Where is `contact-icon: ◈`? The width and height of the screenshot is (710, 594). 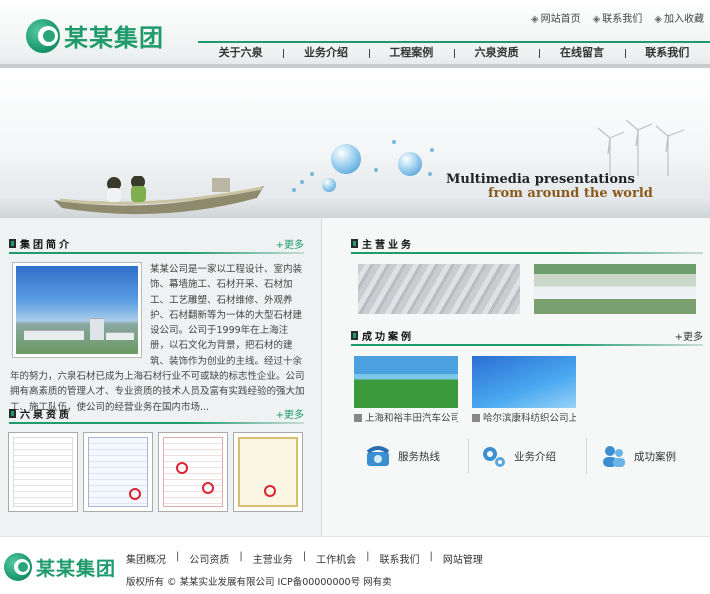
contact-icon: ◈ is located at coordinates (596, 19).